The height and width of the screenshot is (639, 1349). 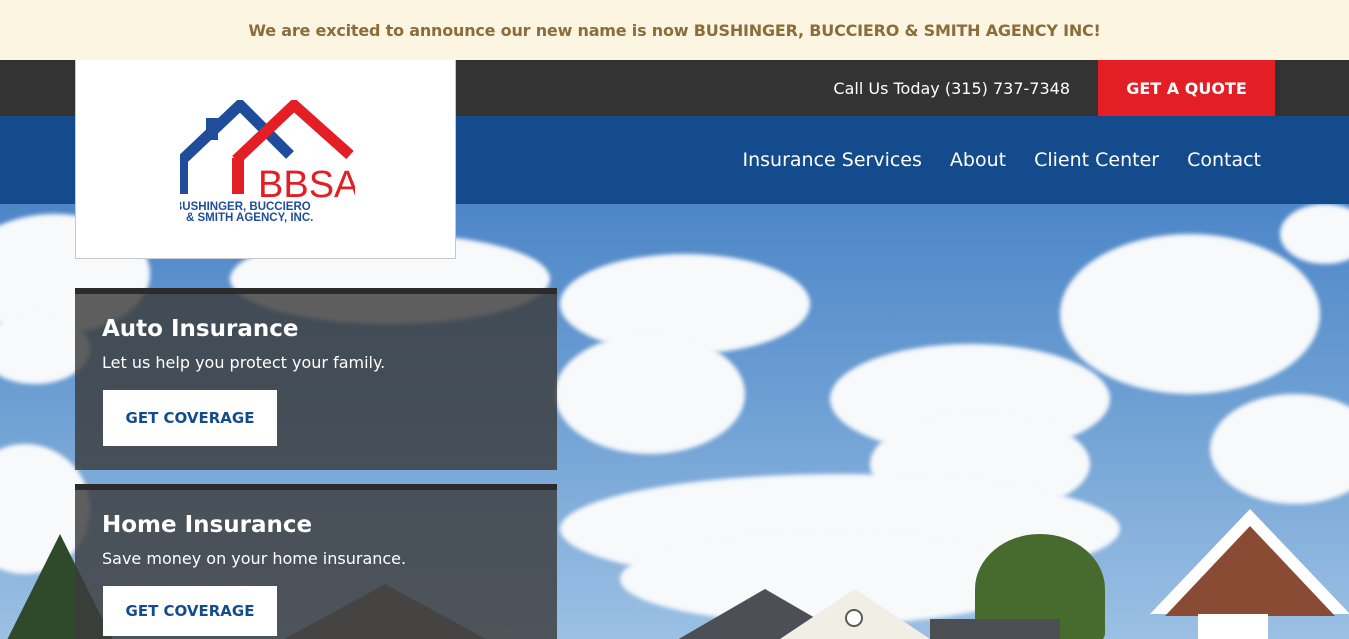 I want to click on house-right-siding, so click(x=1250, y=571).